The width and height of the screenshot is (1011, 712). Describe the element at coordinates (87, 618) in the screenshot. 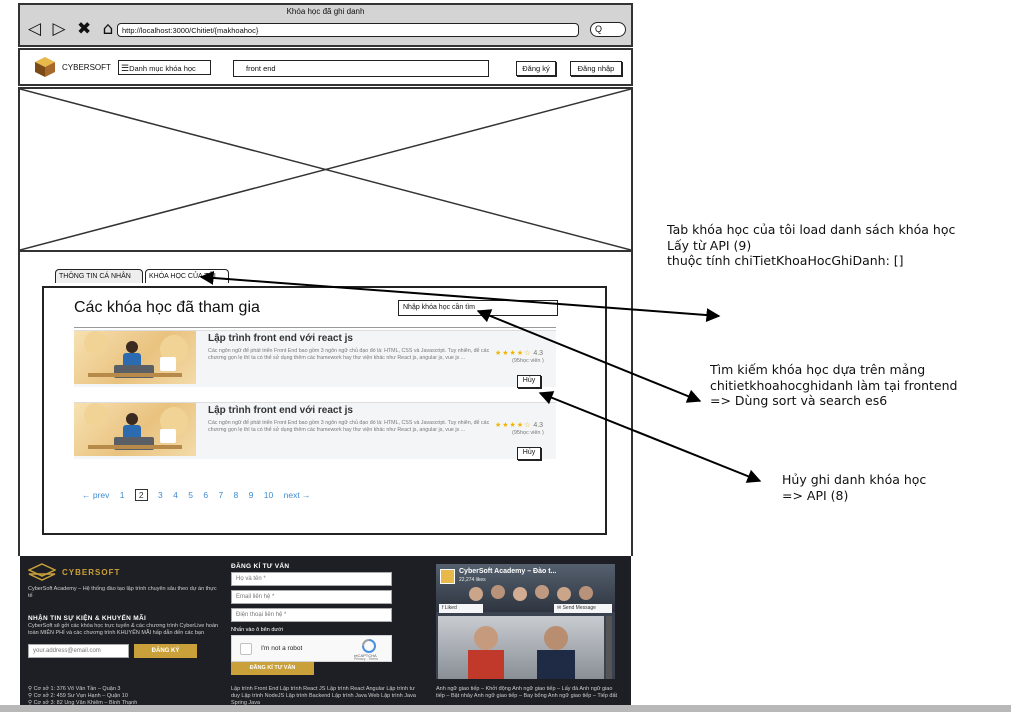

I see `newsletter-title: NHẬN TIN SỰ KIỆN & KHUYẾN MÃI` at that location.